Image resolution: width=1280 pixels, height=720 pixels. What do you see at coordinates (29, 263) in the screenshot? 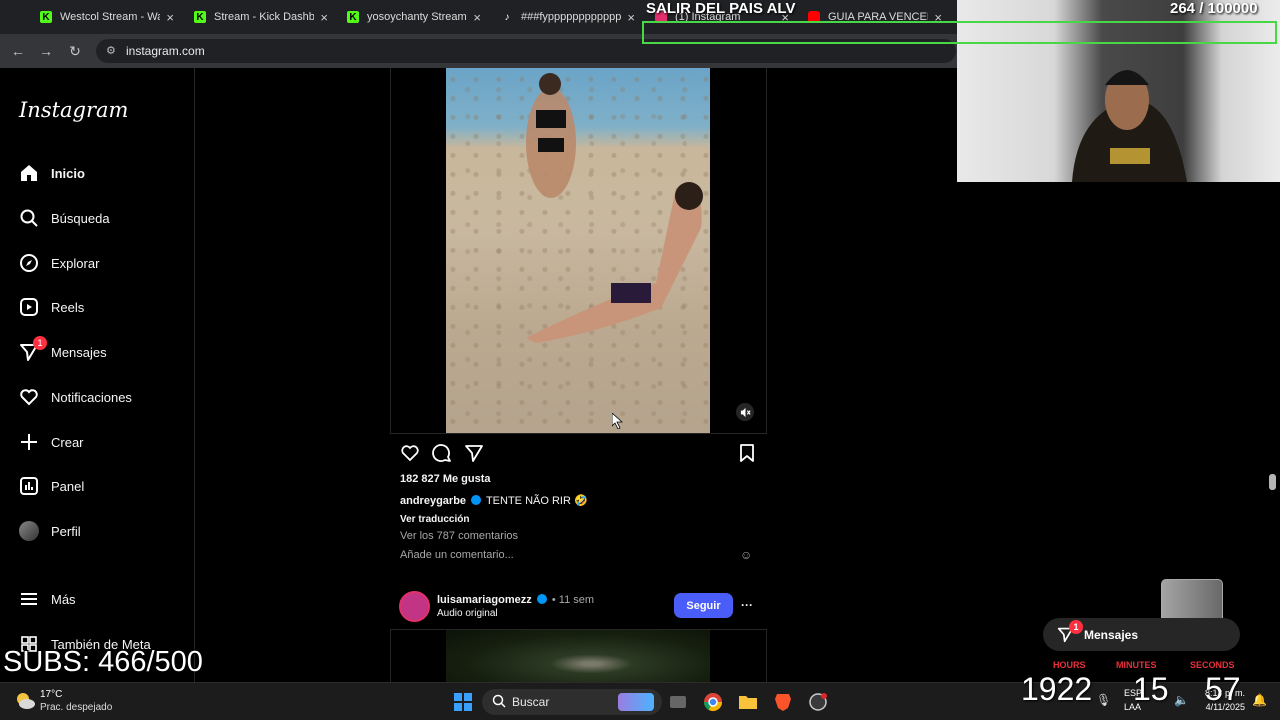
I see `compass-icon` at bounding box center [29, 263].